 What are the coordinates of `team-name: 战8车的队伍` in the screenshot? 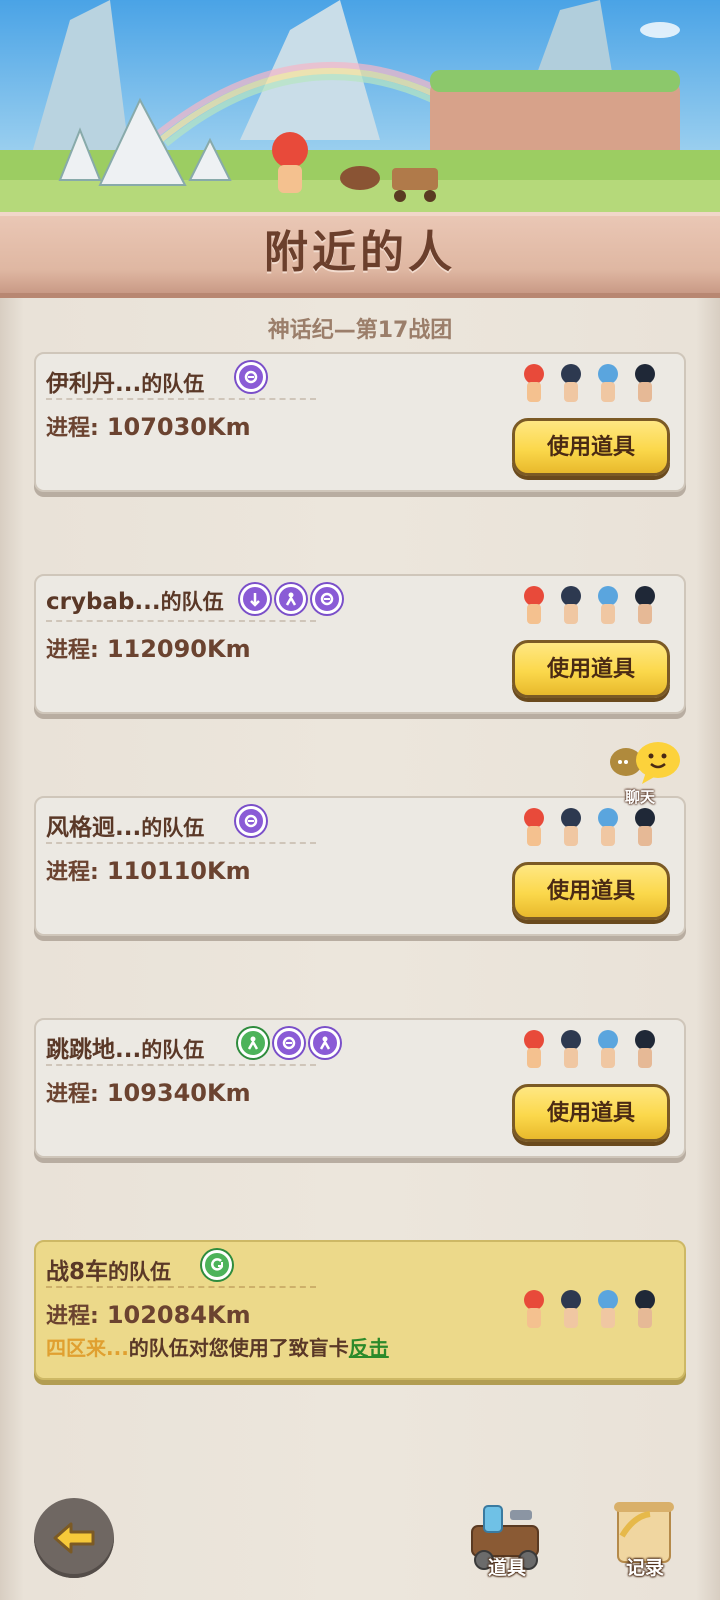 It's located at (108, 1269).